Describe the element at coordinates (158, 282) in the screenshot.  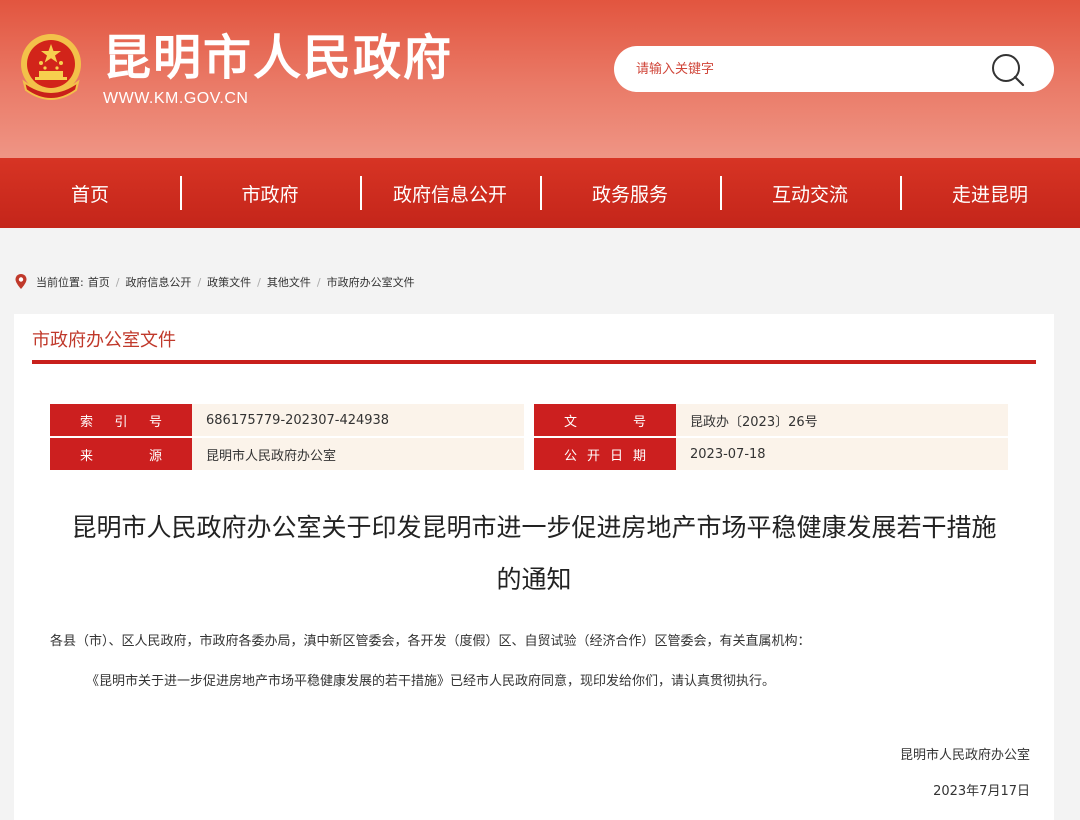
I see `breadcrumb-item-information-disclosure: 政府信息公开` at that location.